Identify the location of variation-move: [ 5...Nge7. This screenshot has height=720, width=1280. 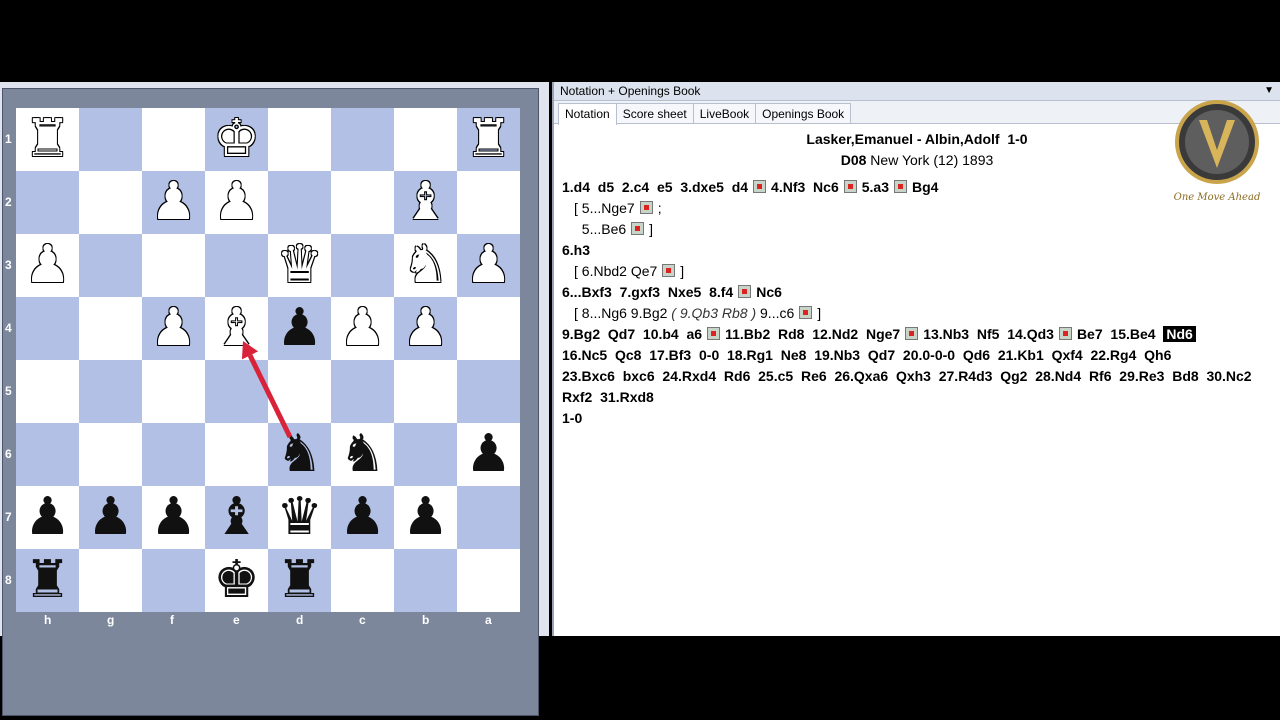
(604, 208).